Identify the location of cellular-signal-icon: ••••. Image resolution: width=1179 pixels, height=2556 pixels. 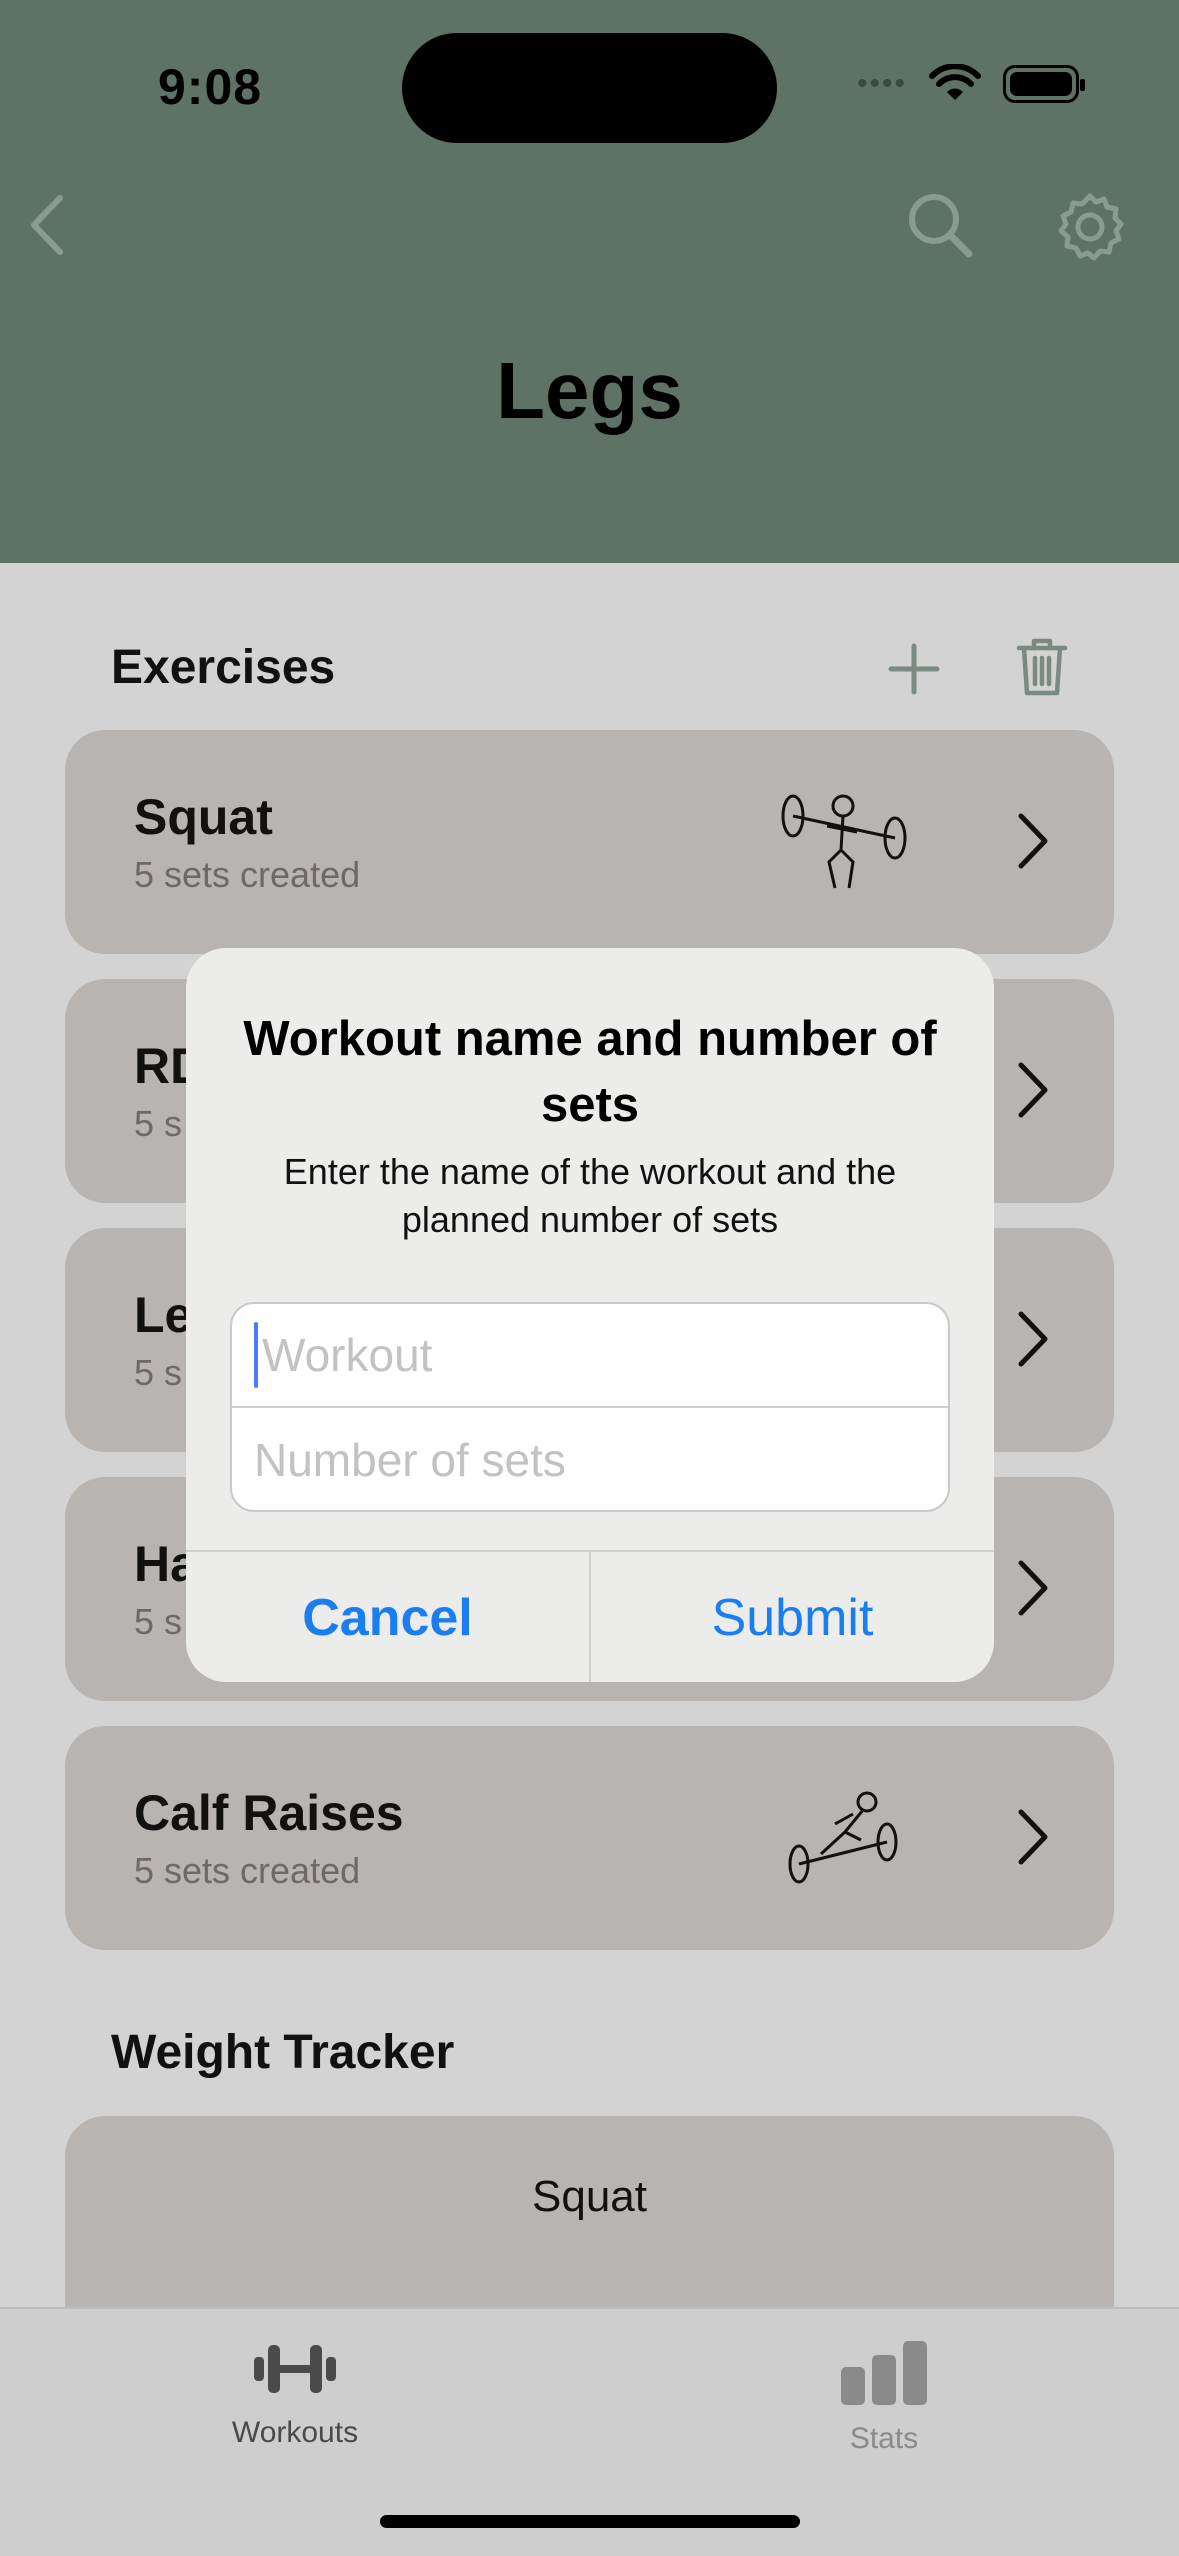
(881, 83).